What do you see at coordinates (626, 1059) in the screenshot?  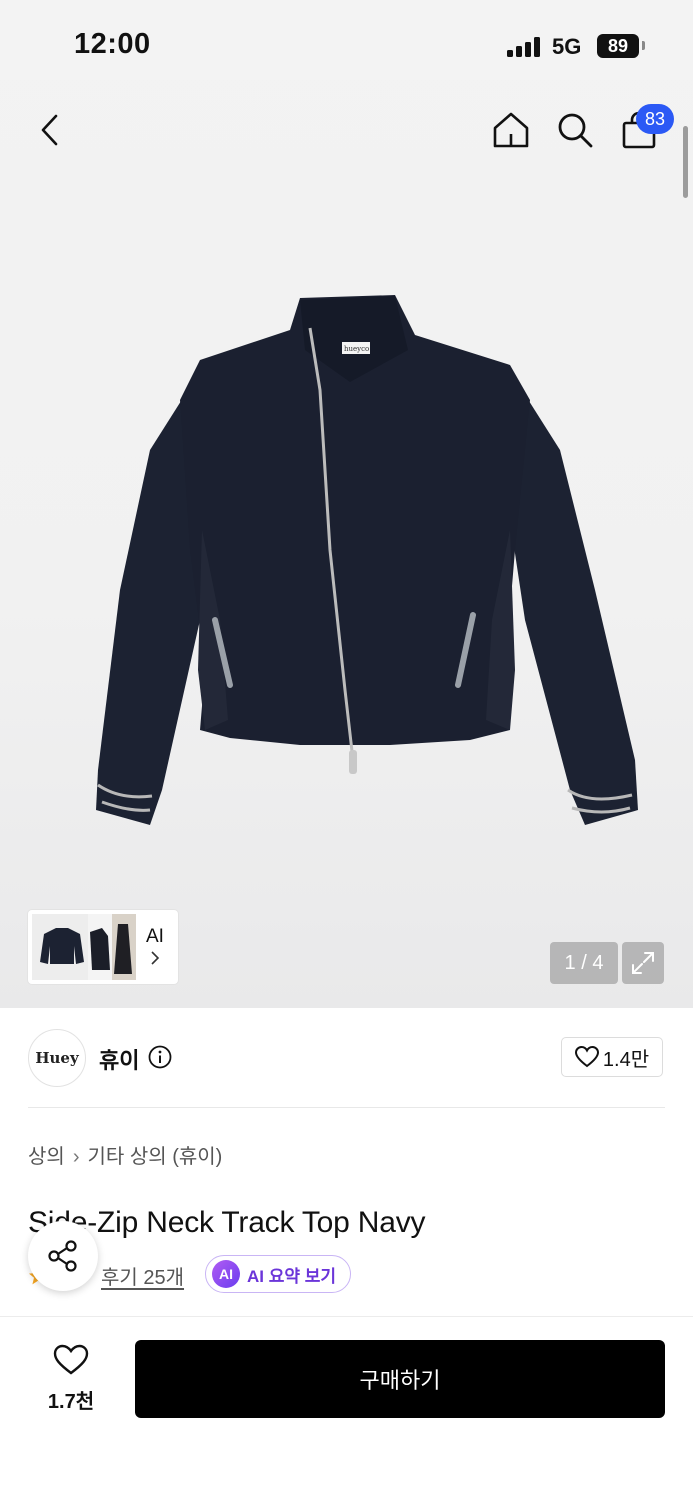 I see `brand-like-count: 1.4만` at bounding box center [626, 1059].